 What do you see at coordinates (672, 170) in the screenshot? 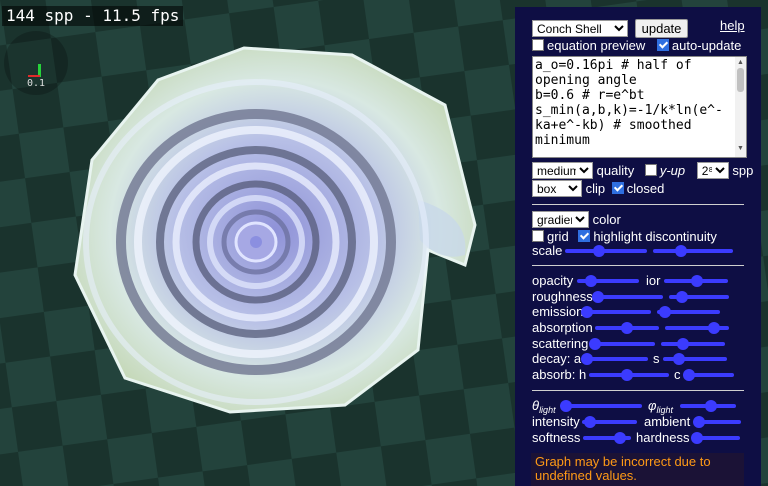
I see `y-up-label: y-up` at bounding box center [672, 170].